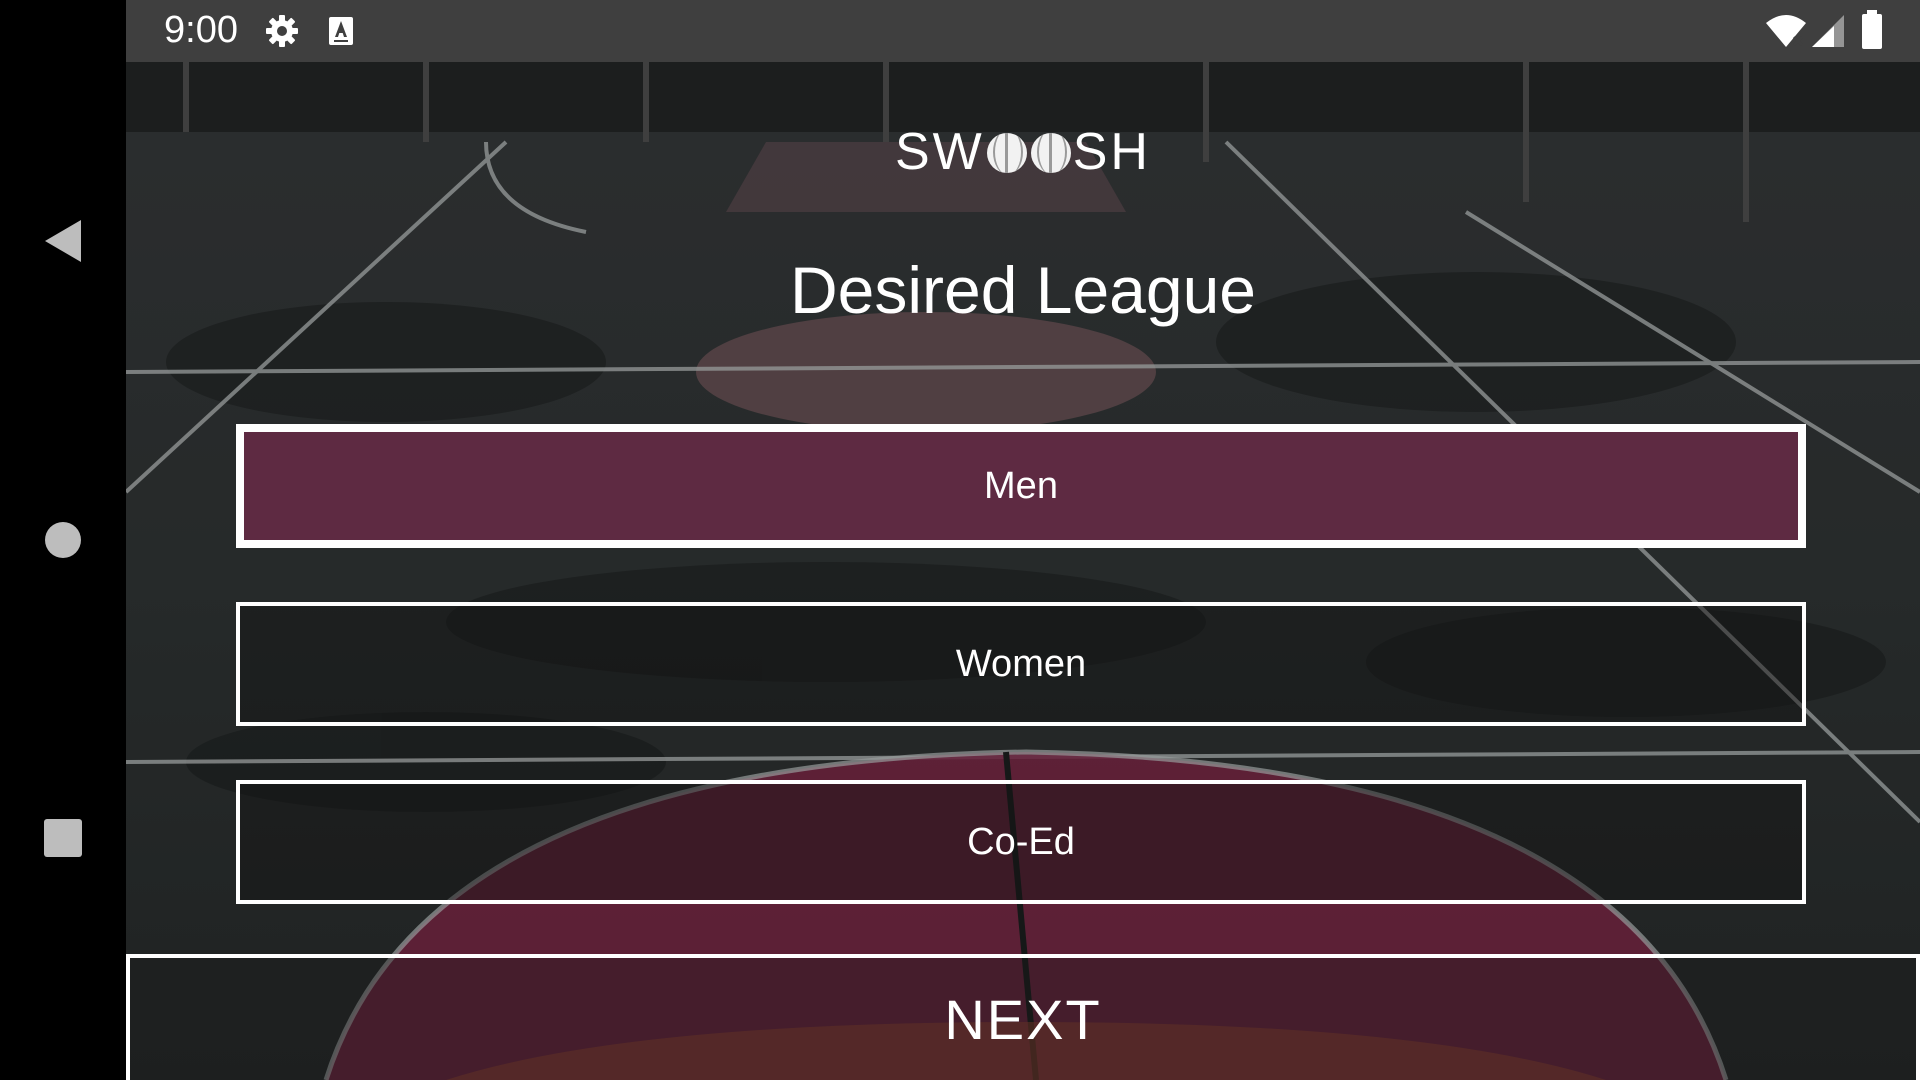 The width and height of the screenshot is (1920, 1080). Describe the element at coordinates (201, 30) in the screenshot. I see `status-time: 9:00` at that location.